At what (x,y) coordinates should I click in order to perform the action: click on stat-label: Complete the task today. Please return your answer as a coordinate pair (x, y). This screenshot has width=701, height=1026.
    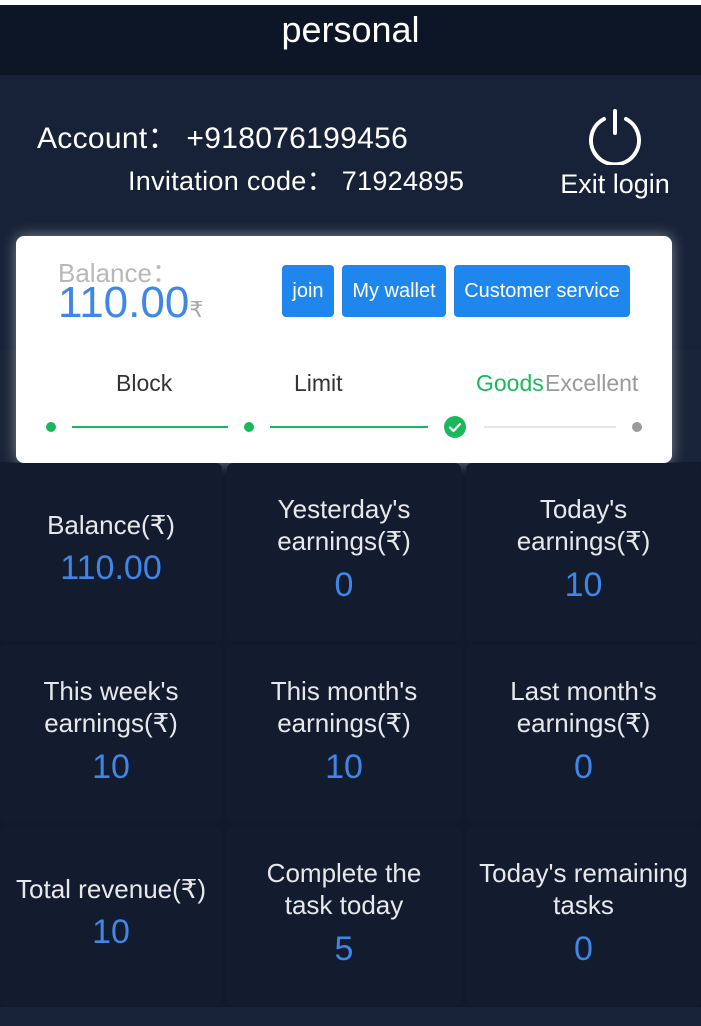
    Looking at the image, I should click on (344, 889).